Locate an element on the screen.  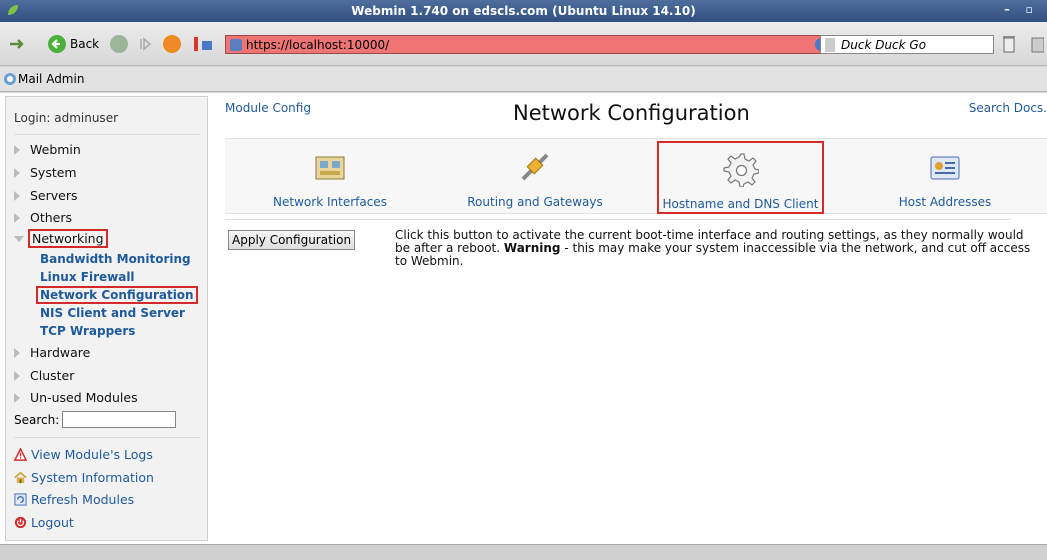
action-label: View Module's Logs is located at coordinates (92, 454).